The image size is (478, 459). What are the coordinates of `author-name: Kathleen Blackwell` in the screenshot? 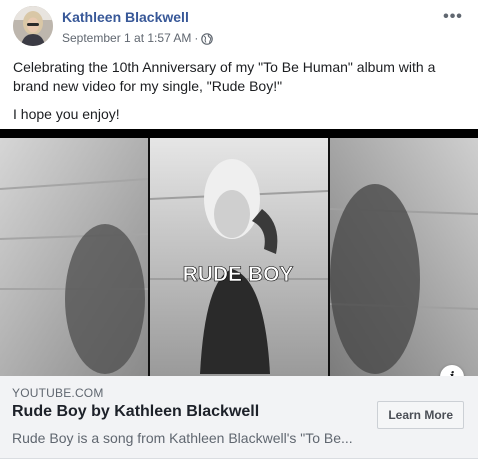 It's located at (125, 17).